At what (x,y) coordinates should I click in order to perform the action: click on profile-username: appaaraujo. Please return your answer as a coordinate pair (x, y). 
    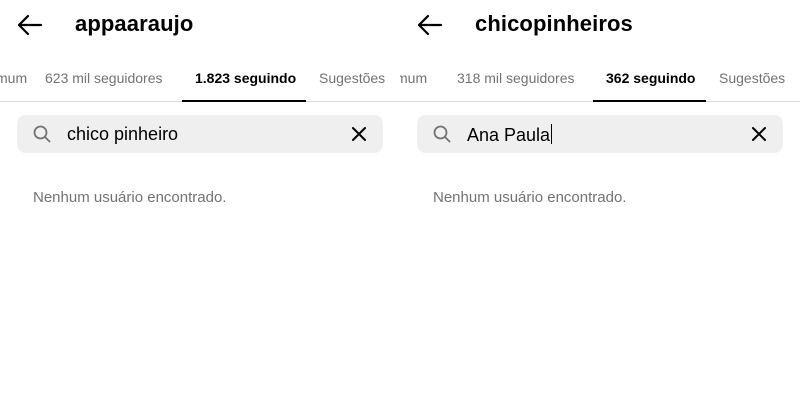
    Looking at the image, I should click on (134, 23).